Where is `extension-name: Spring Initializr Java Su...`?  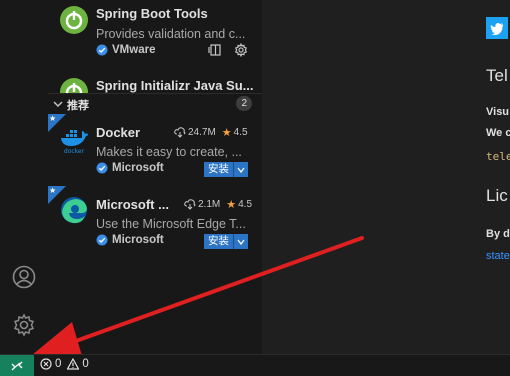
extension-name: Spring Initializr Java Su... is located at coordinates (175, 85).